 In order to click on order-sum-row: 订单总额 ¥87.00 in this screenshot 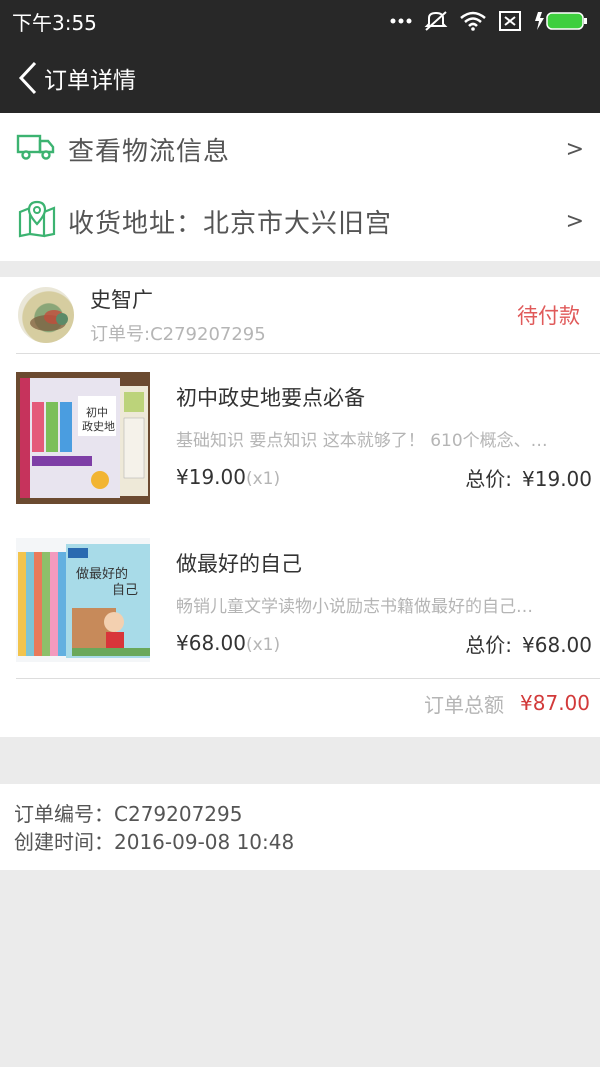, I will do `click(300, 703)`.